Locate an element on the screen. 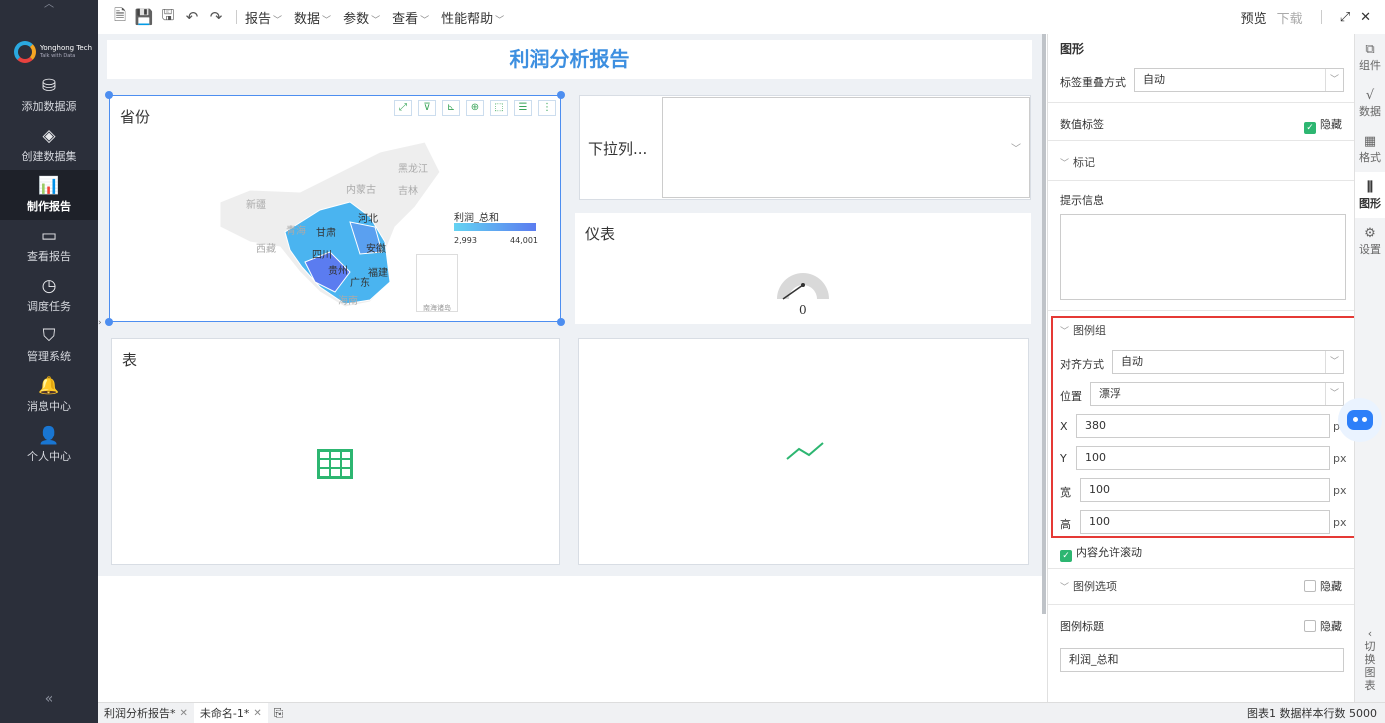  chevron-left-icon: ‹ is located at coordinates (1370, 633).